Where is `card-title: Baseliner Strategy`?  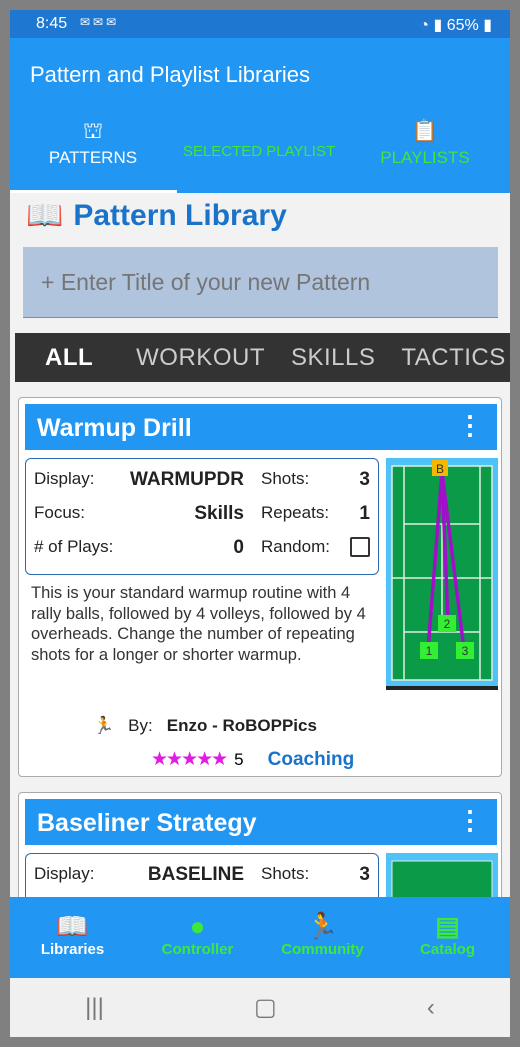 card-title: Baseliner Strategy is located at coordinates (147, 823).